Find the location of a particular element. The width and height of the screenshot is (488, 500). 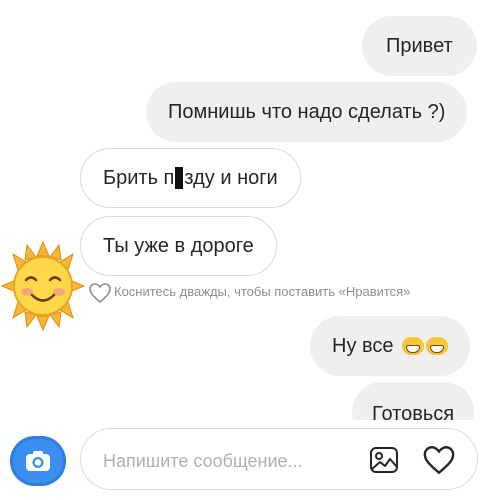

message-outgoing: Готовься is located at coordinates (413, 401).